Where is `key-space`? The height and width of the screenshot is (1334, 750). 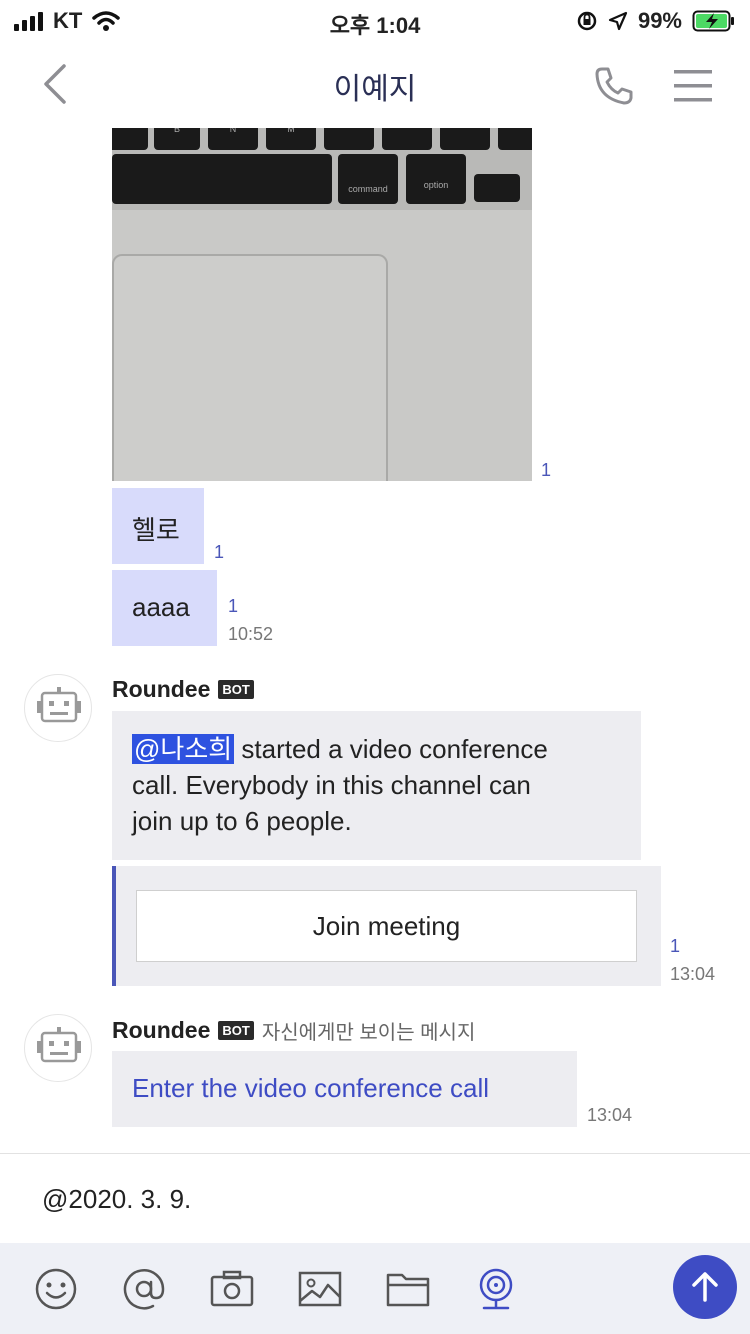
key-space is located at coordinates (222, 179).